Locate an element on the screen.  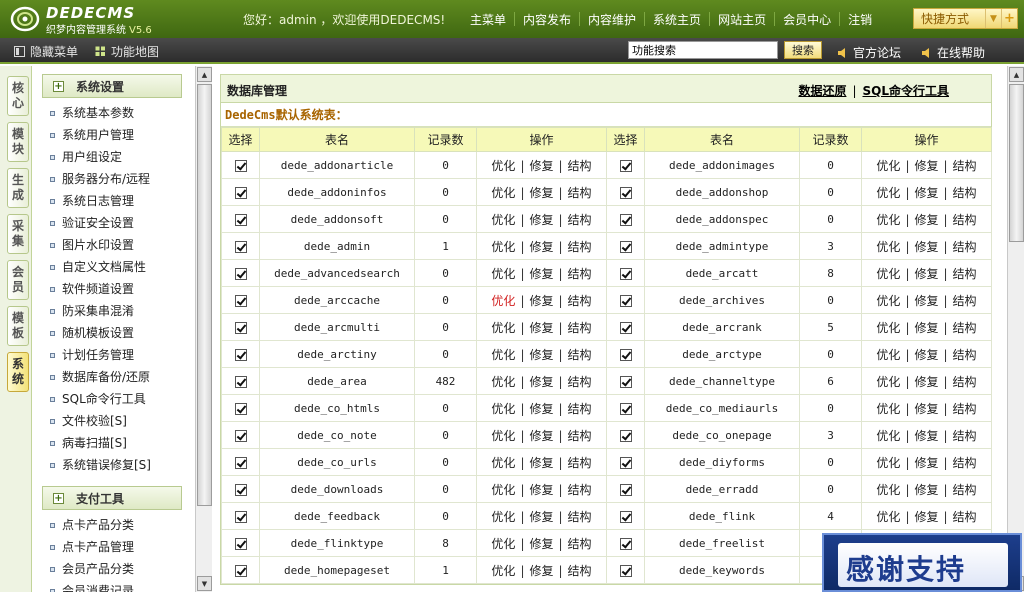
module-tab: 模块 is located at coordinates (18, 142).